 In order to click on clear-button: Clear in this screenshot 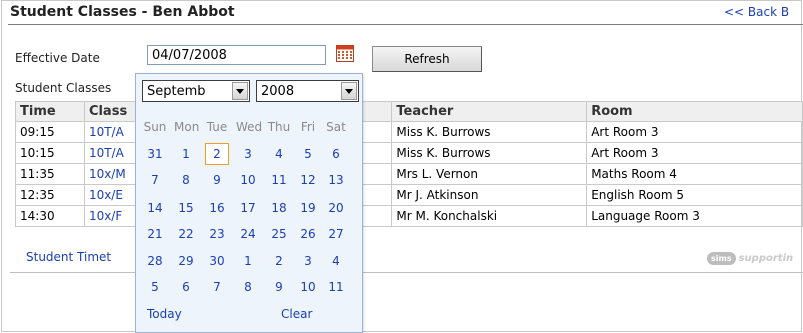, I will do `click(296, 314)`.